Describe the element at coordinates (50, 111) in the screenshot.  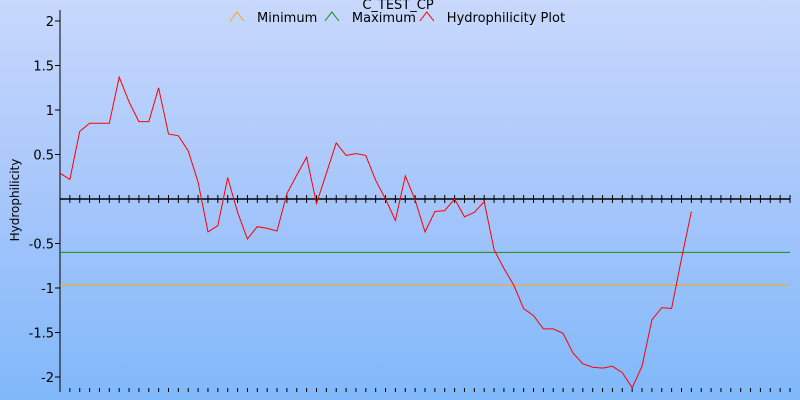
I see `y-tick-label: 1` at that location.